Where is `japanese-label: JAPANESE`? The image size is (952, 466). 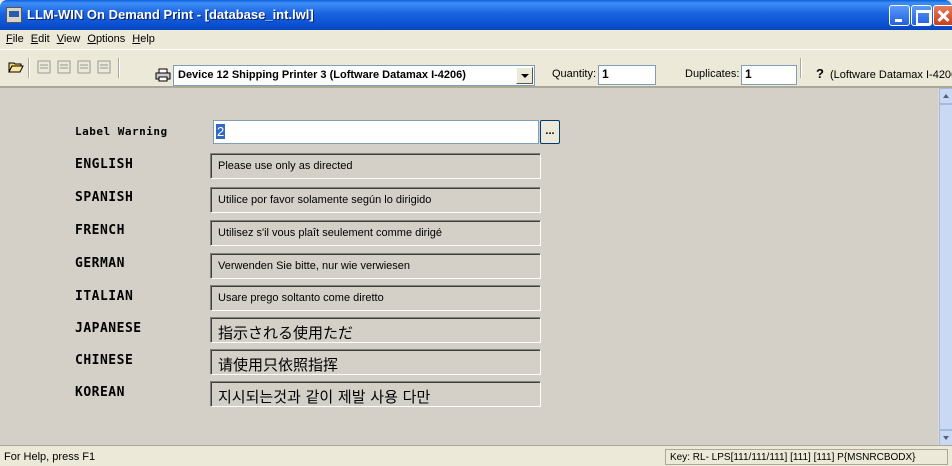
japanese-label: JAPANESE is located at coordinates (108, 328).